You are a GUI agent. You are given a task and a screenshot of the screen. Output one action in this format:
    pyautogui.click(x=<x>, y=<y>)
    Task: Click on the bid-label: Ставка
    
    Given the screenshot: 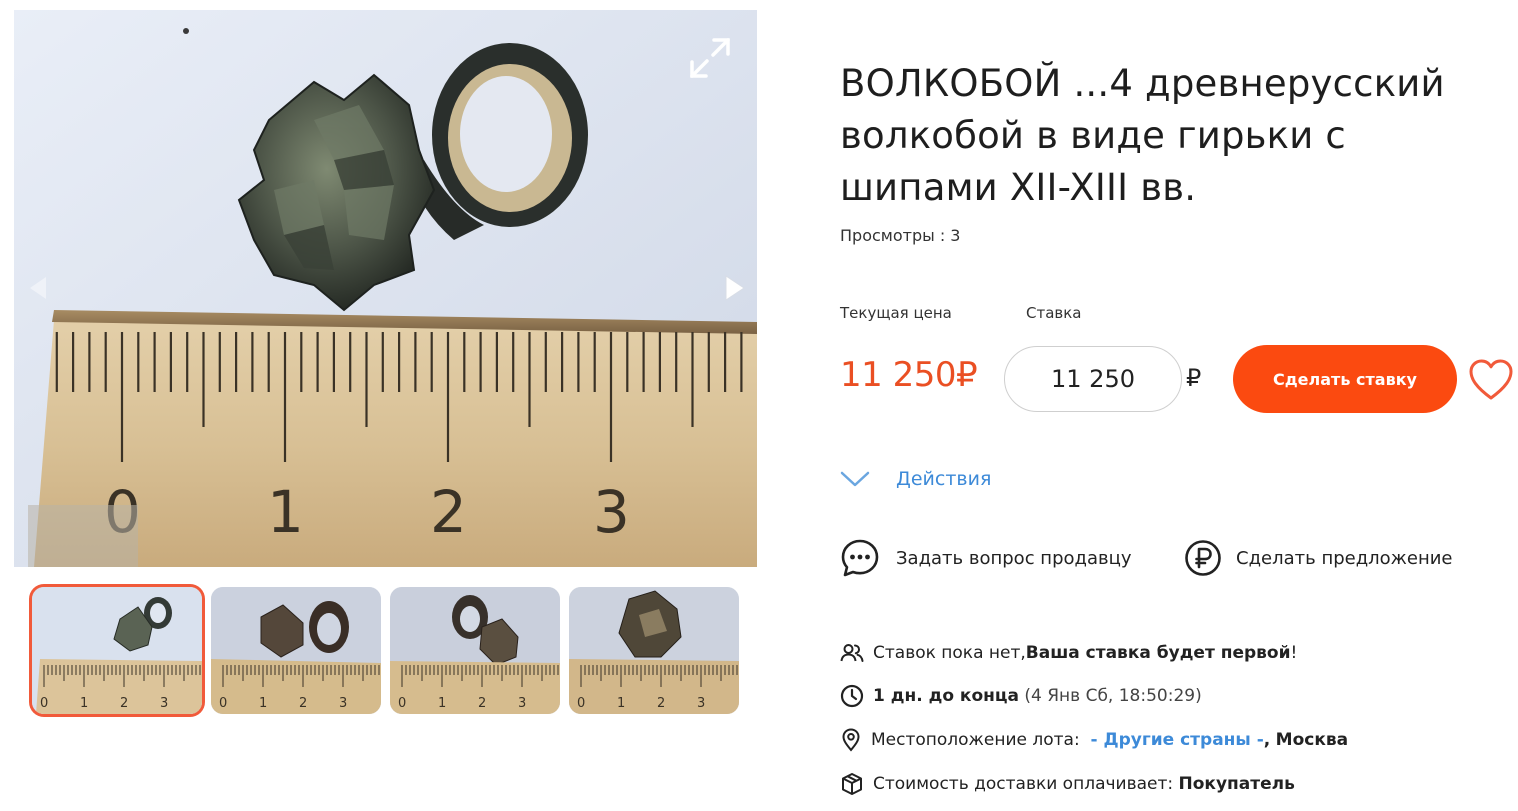 What is the action you would take?
    pyautogui.click(x=1054, y=313)
    